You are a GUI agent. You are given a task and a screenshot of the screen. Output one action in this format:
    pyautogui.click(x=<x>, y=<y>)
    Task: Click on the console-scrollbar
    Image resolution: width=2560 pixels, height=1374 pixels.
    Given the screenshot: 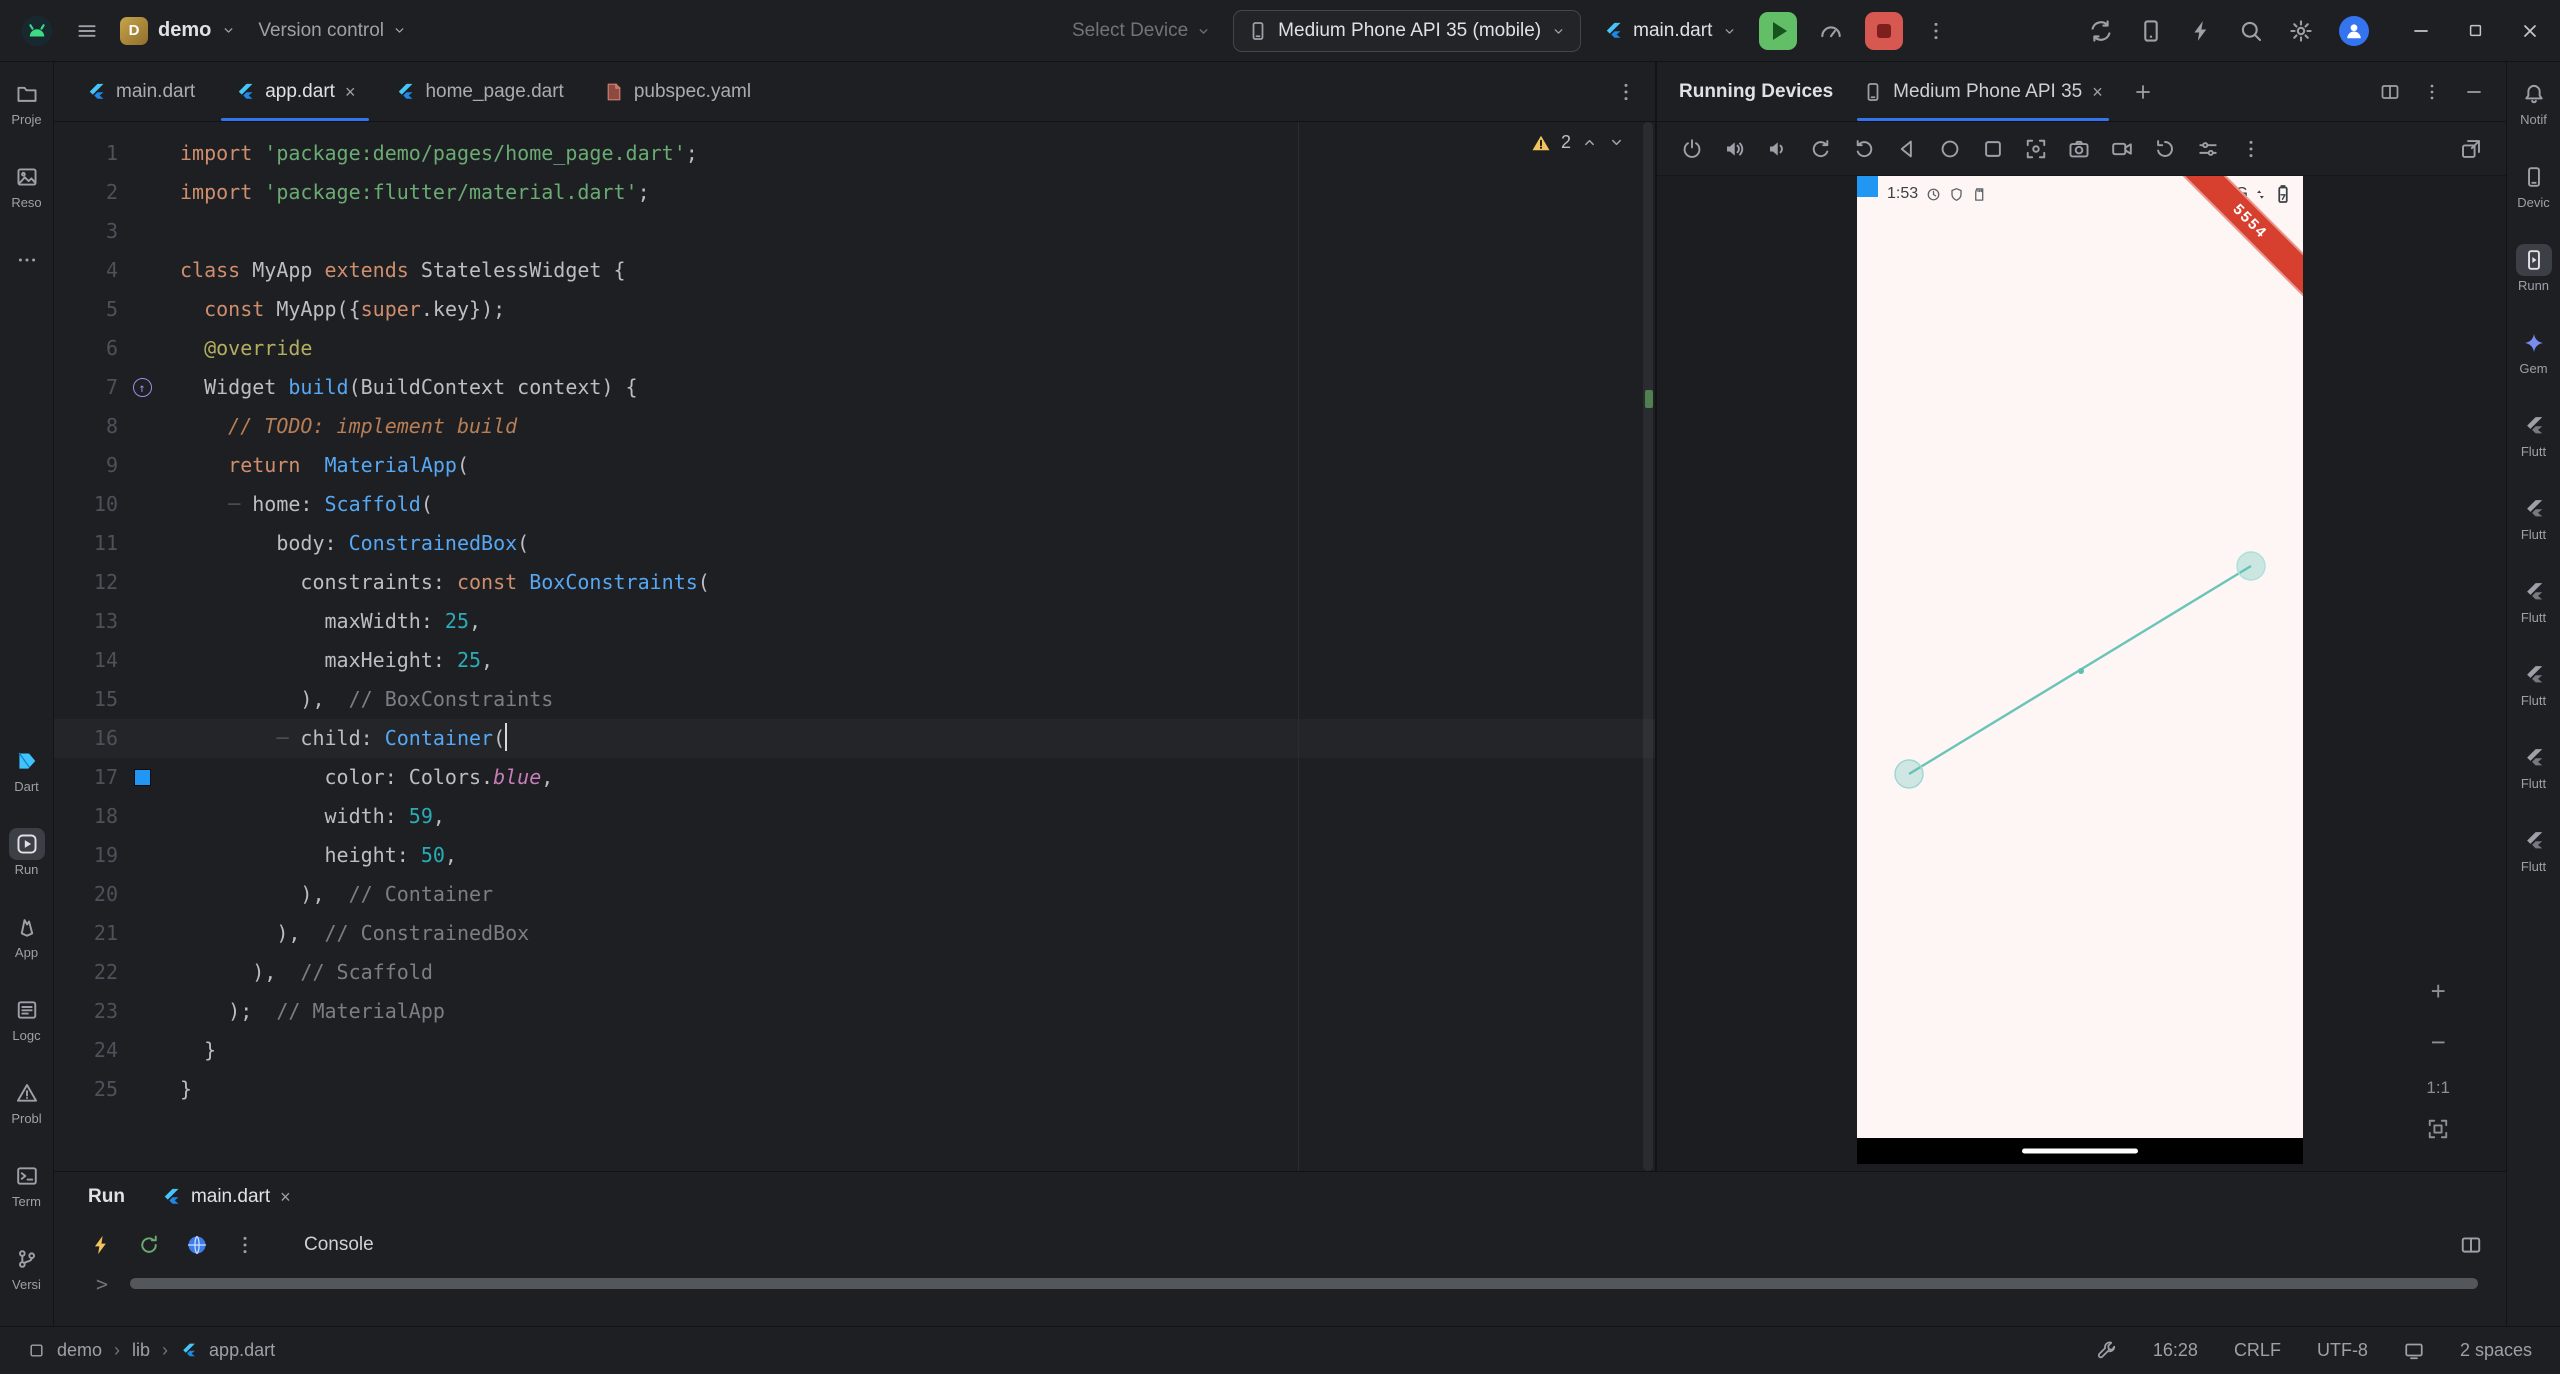 What is the action you would take?
    pyautogui.click(x=1304, y=1283)
    